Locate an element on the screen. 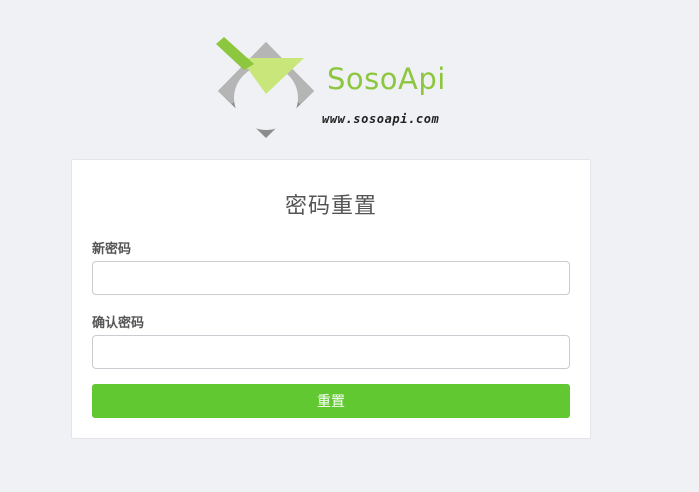  logo-url: www.sosoapi.com is located at coordinates (381, 119).